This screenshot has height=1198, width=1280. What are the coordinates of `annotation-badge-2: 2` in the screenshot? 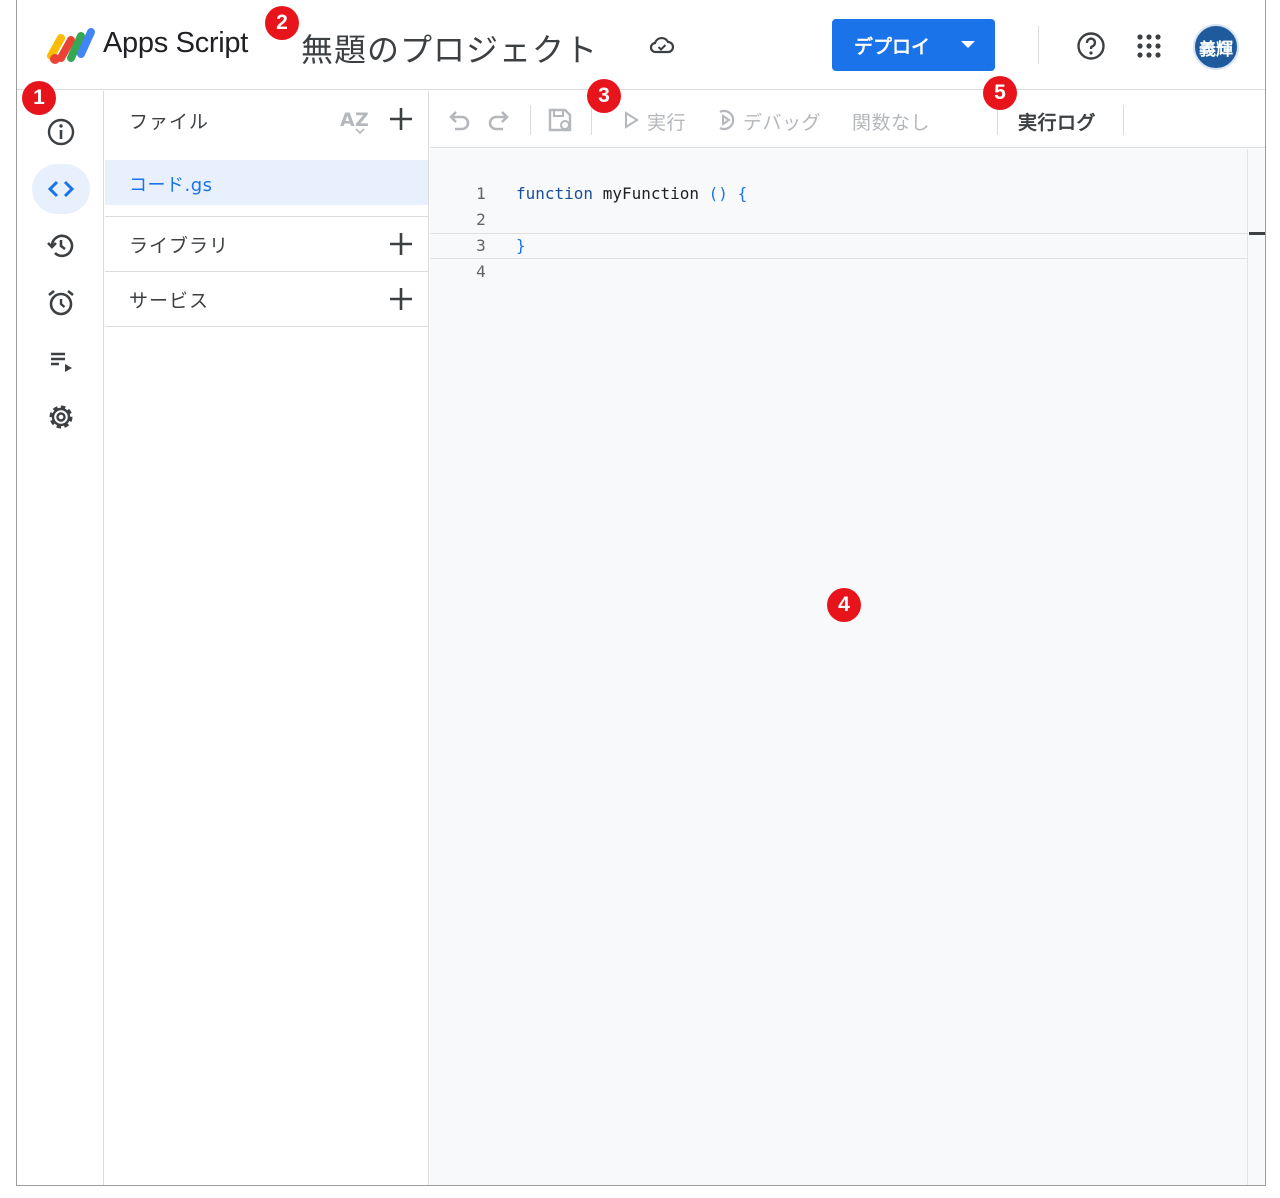 It's located at (282, 23).